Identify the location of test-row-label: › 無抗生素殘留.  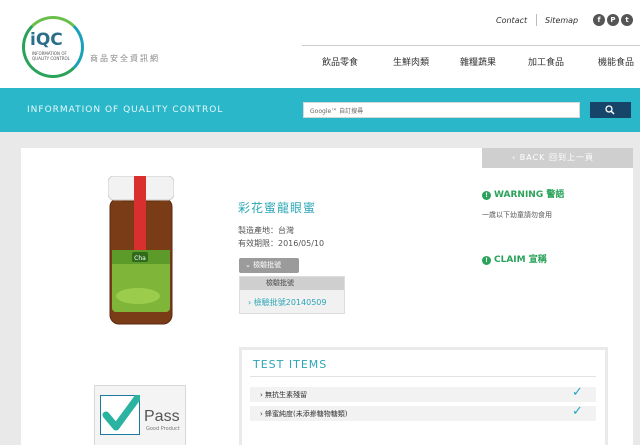
(284, 395).